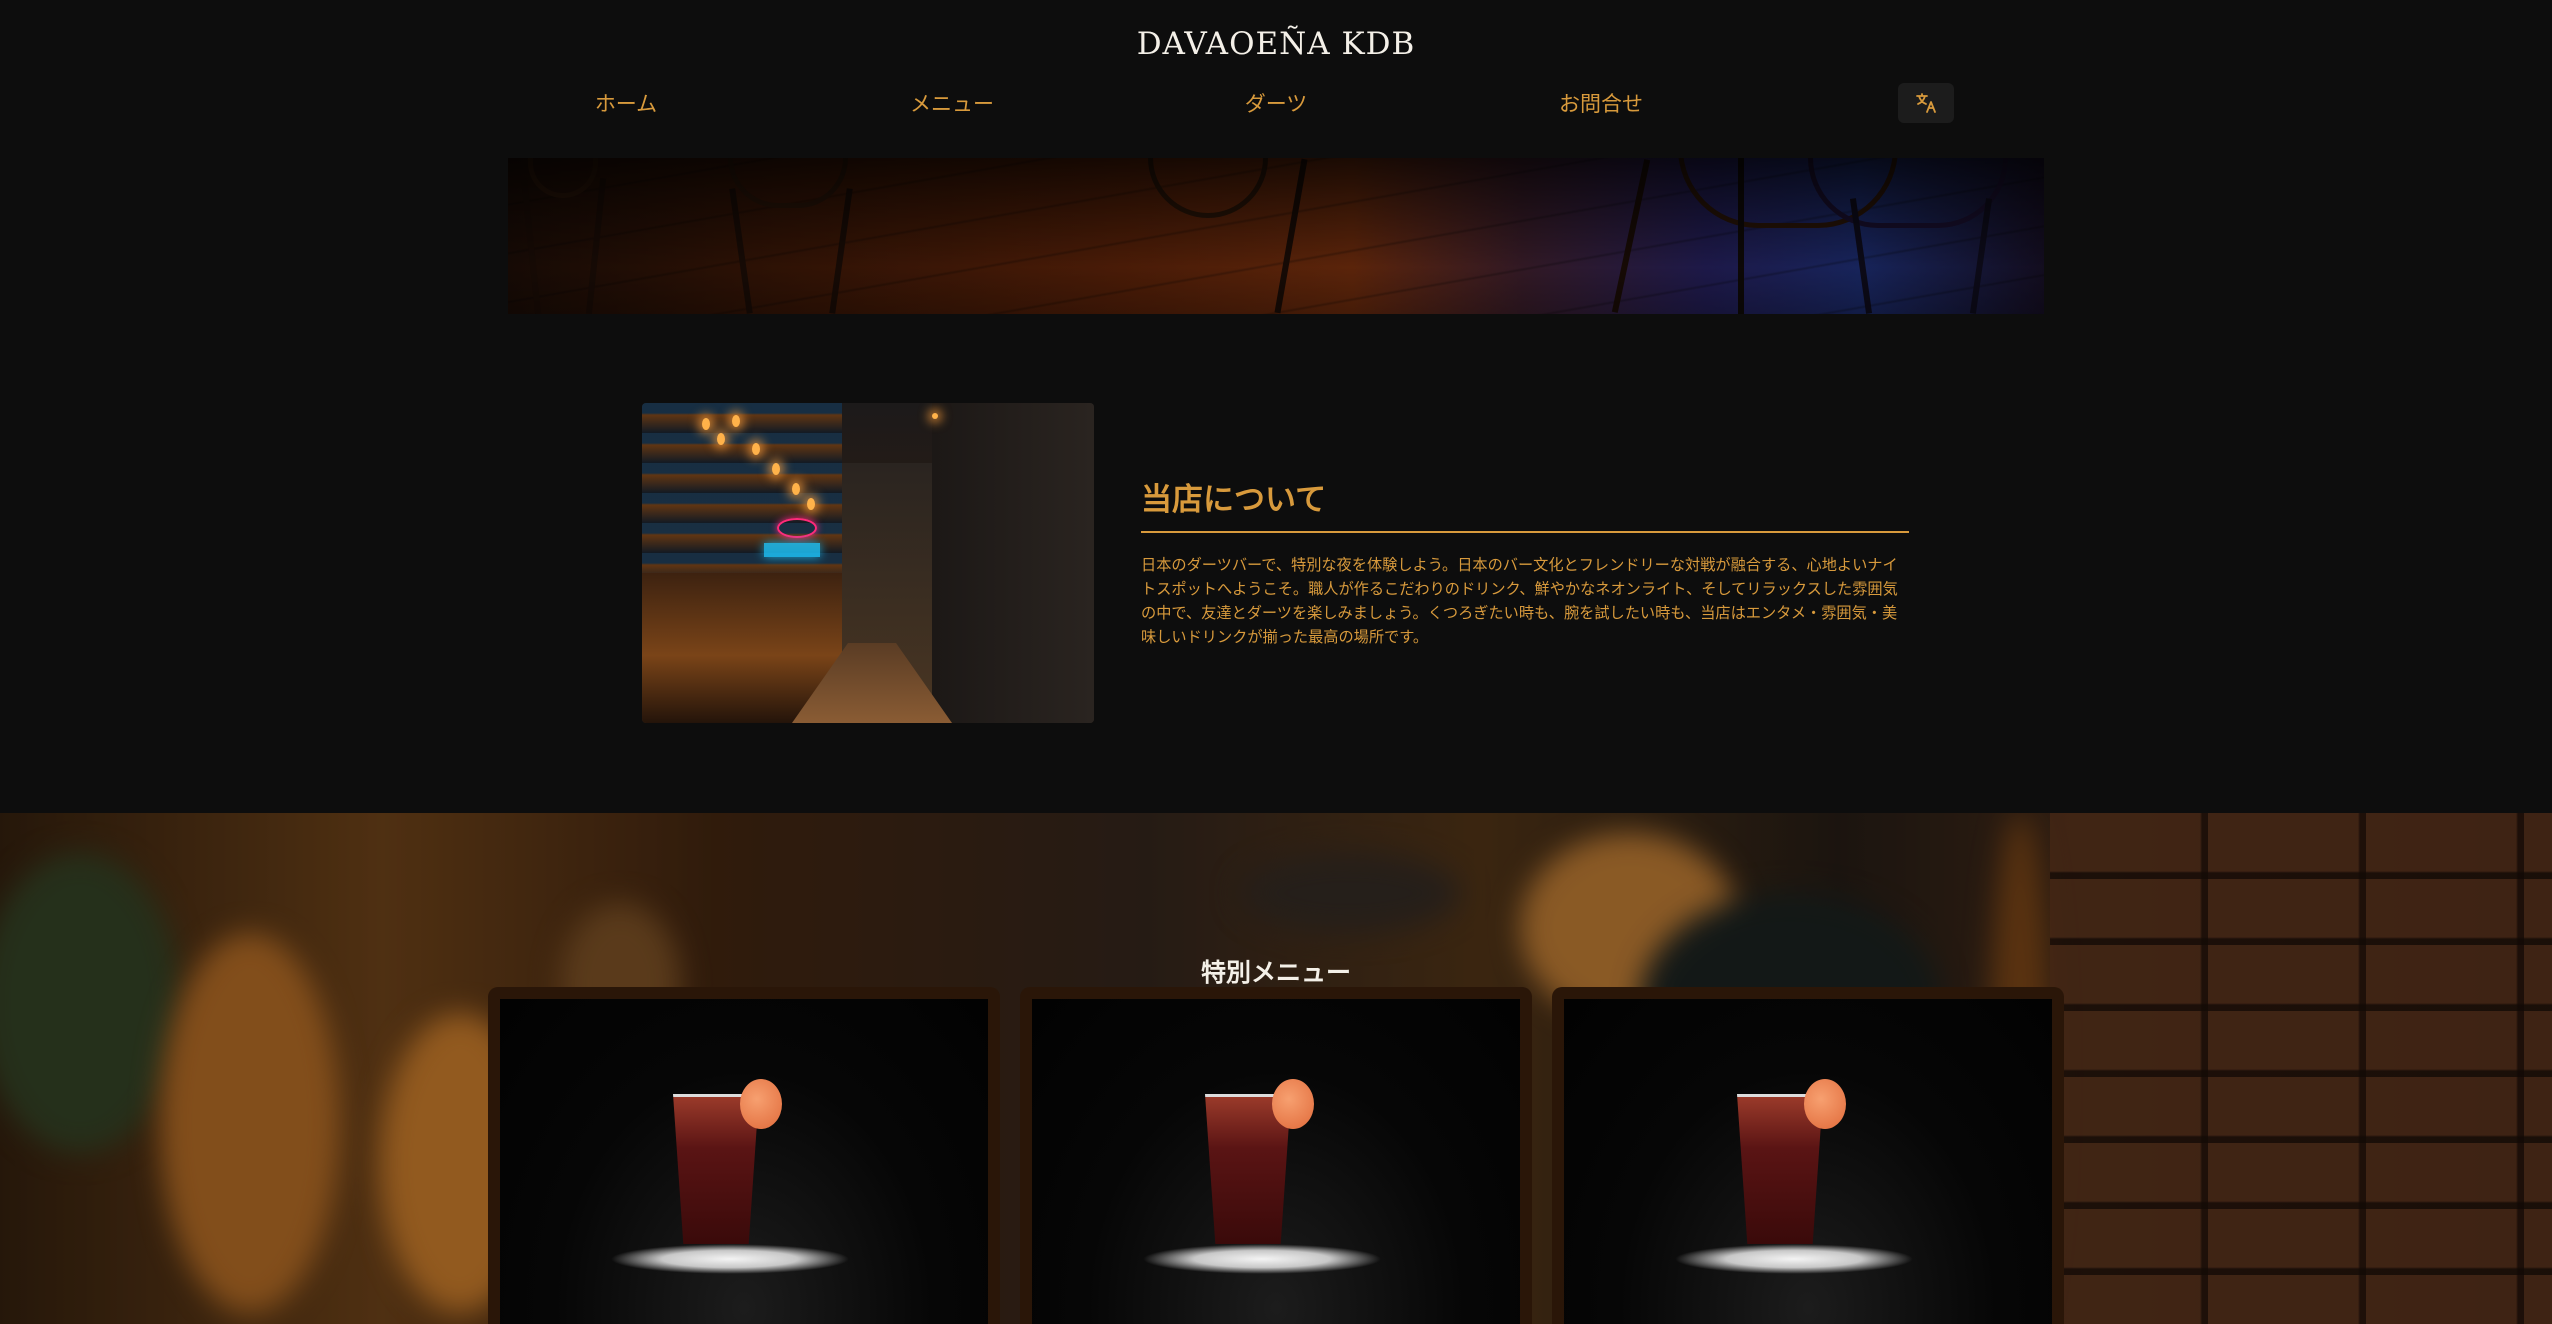 The image size is (2552, 1324). I want to click on special-menu-title: 特別メニュー, so click(1275, 972).